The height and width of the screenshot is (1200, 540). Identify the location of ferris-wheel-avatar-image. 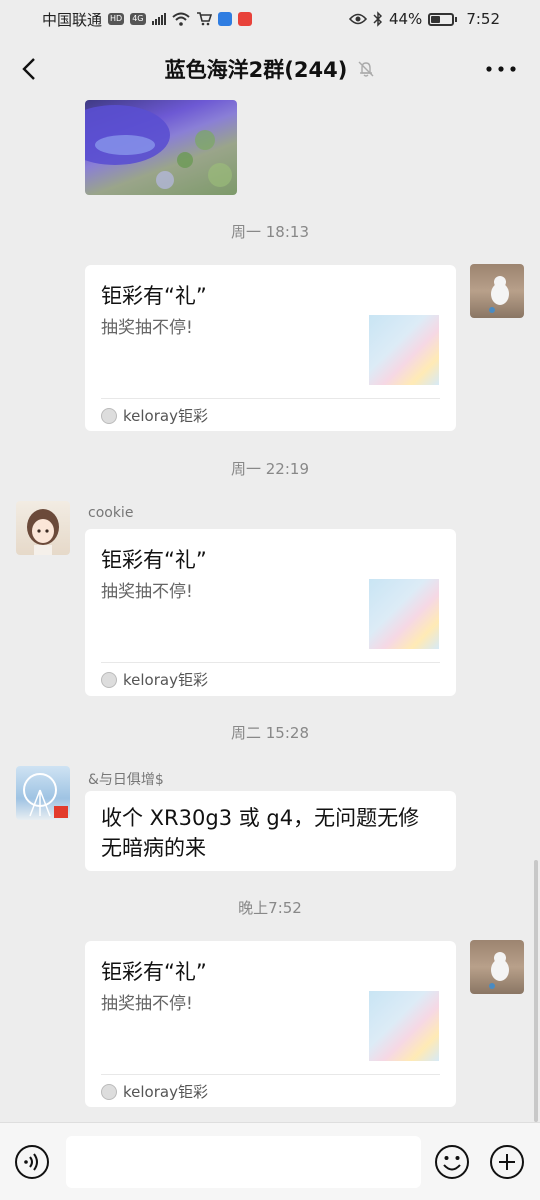
(45, 795).